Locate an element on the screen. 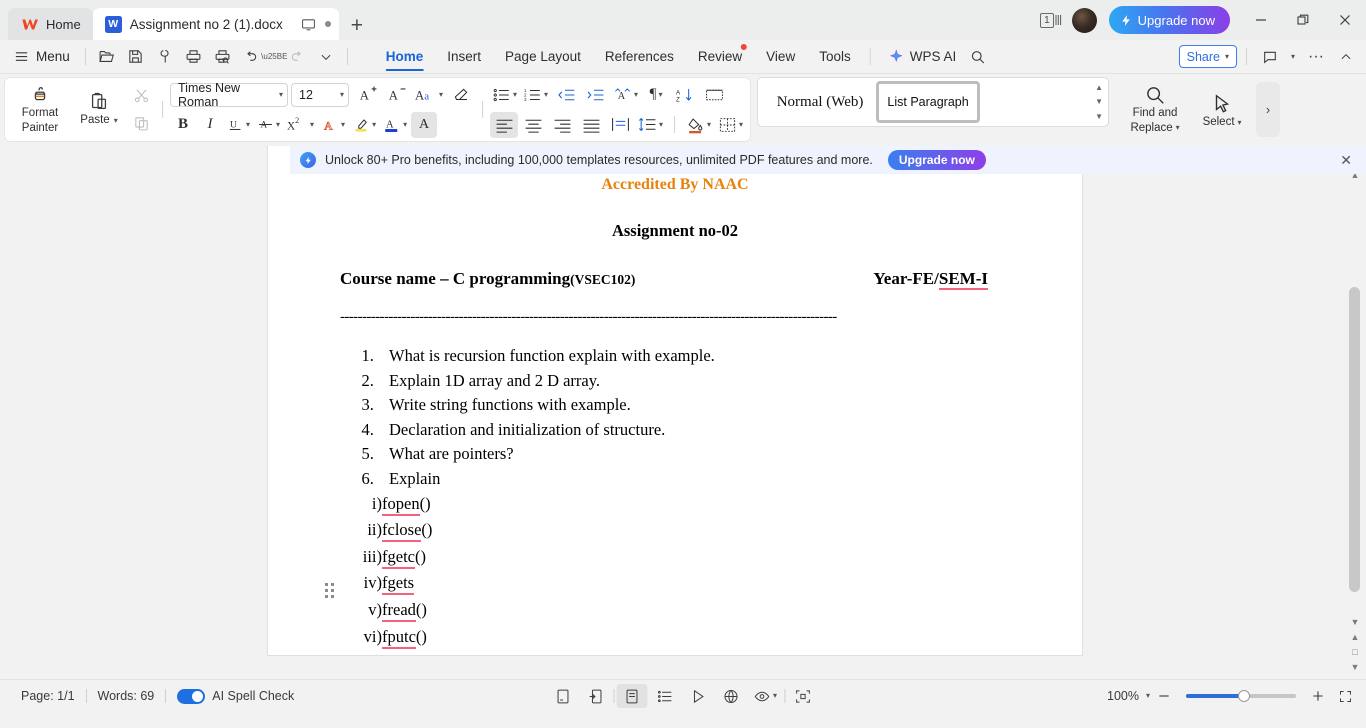 The width and height of the screenshot is (1366, 728). print-layout-view-button is located at coordinates (632, 696).